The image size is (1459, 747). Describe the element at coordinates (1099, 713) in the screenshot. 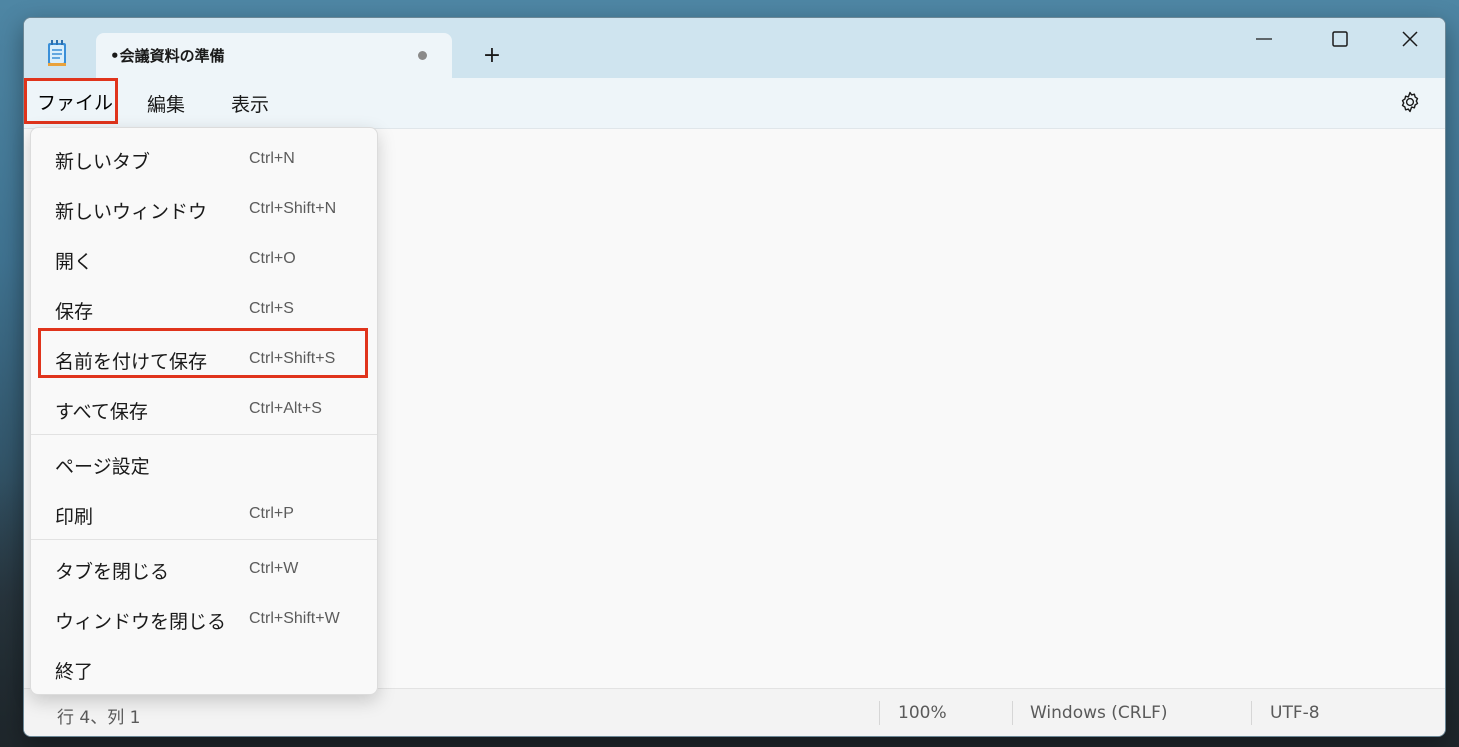

I see `line-ending: Windows (CRLF)` at that location.